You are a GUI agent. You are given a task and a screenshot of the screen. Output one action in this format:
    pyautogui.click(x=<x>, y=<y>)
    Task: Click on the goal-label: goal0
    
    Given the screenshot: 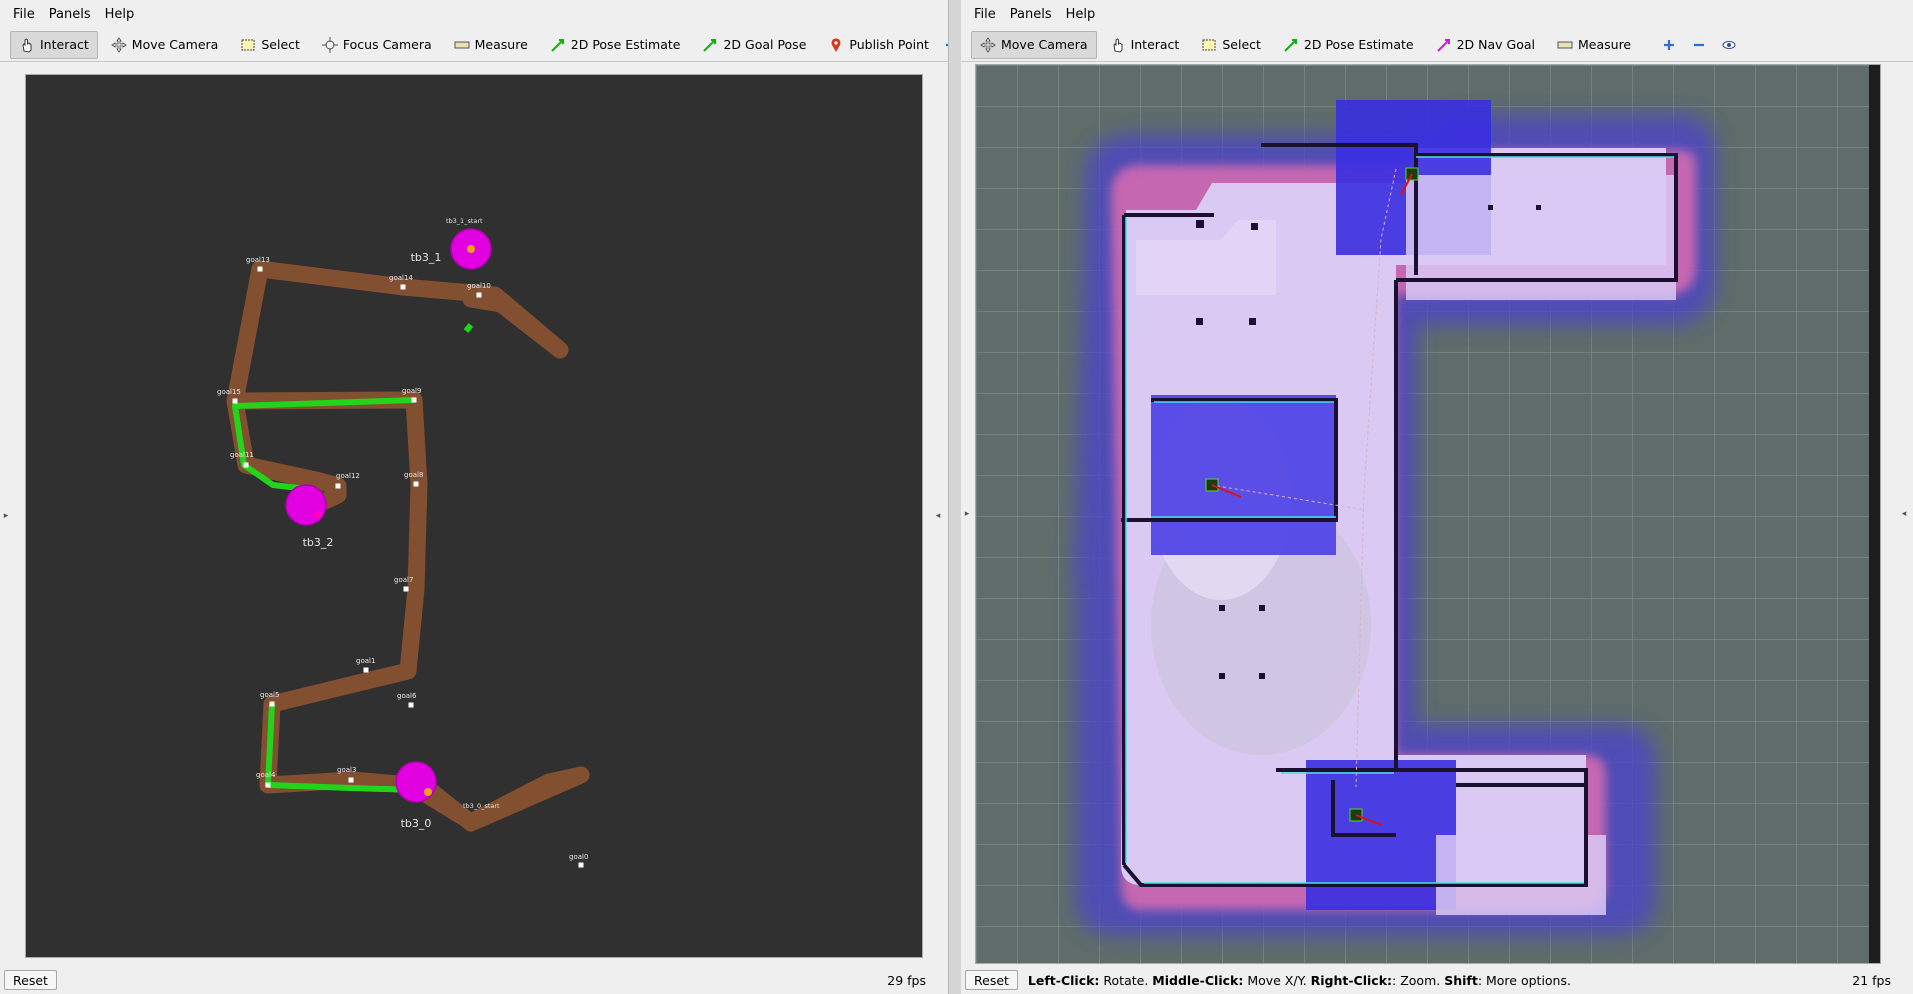 What is the action you would take?
    pyautogui.click(x=578, y=857)
    